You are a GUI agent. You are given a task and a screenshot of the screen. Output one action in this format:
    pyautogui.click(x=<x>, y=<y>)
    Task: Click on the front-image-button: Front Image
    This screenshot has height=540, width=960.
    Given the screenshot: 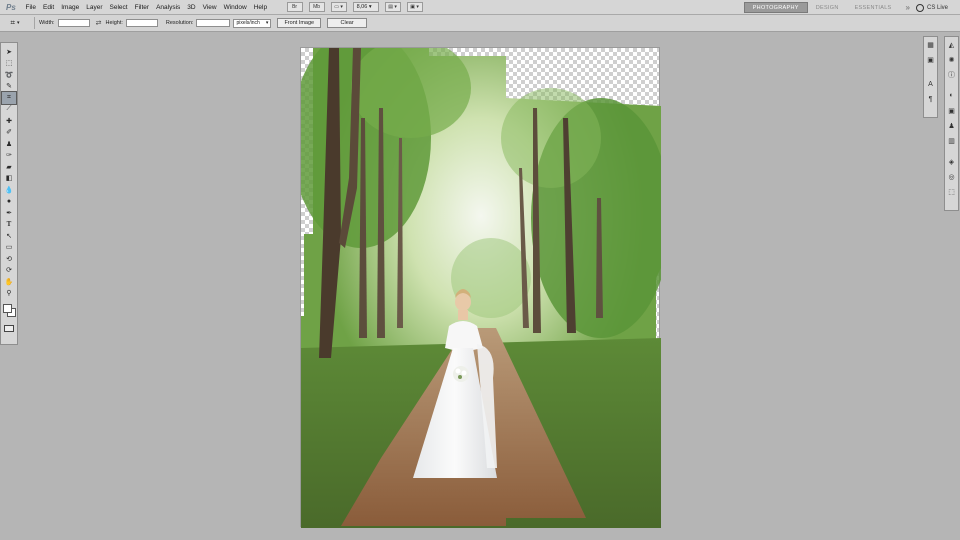 What is the action you would take?
    pyautogui.click(x=299, y=23)
    